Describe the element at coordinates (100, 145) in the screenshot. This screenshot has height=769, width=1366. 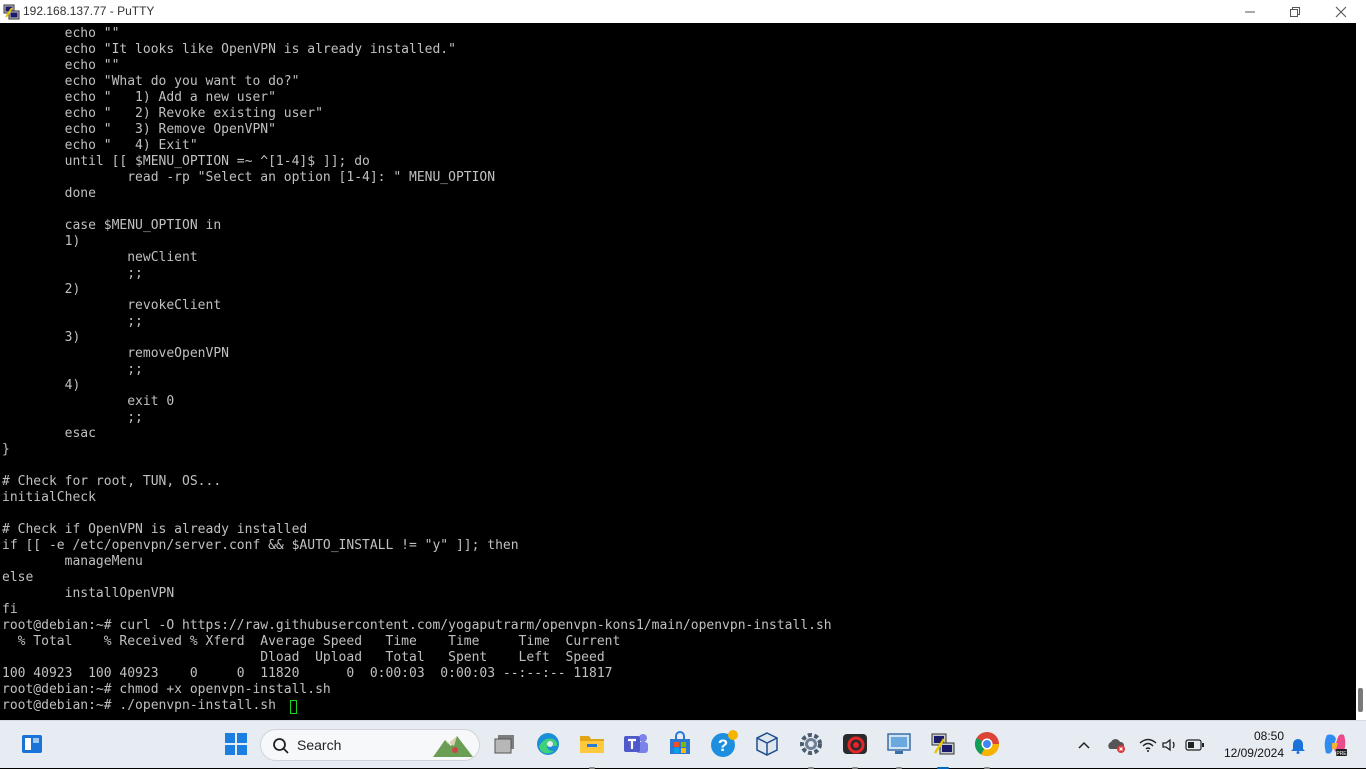
I see `terminal-line: echo " 4) Exit"` at that location.